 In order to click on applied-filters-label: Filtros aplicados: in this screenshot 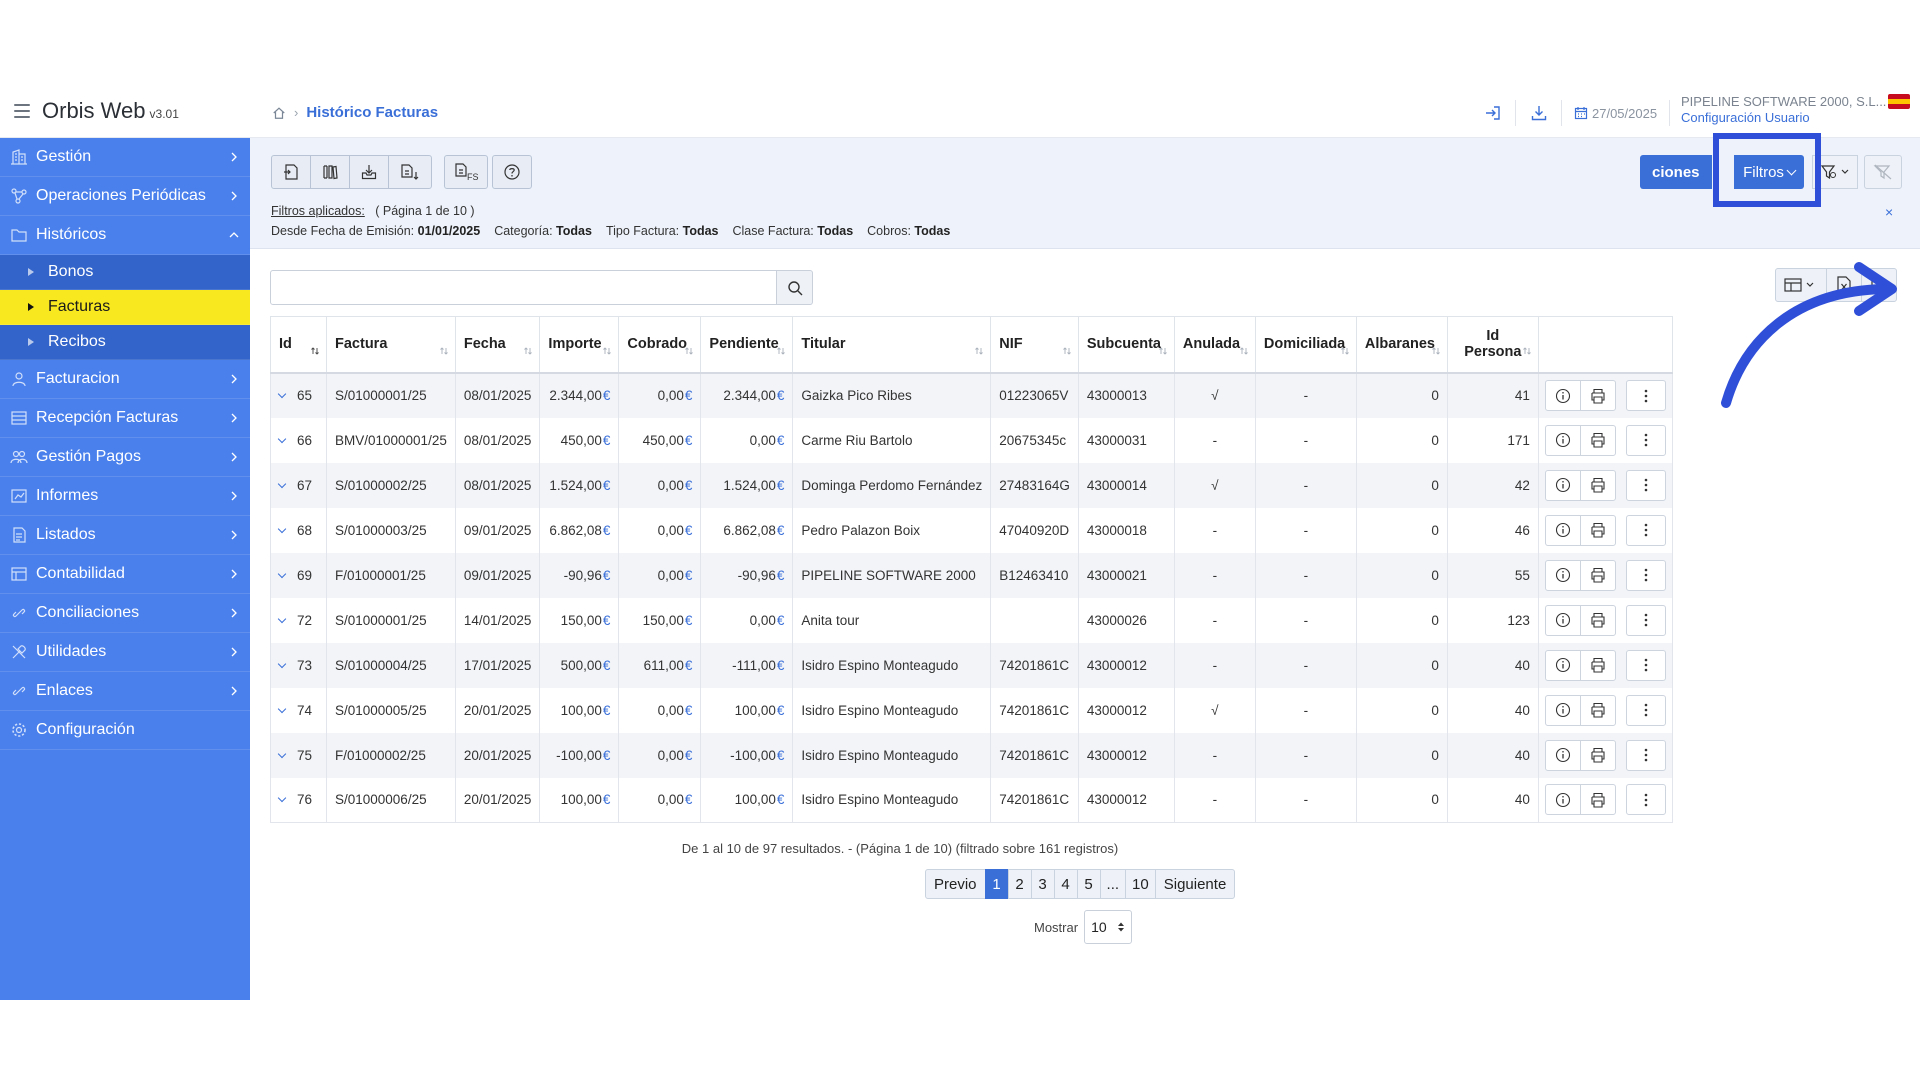, I will do `click(318, 211)`.